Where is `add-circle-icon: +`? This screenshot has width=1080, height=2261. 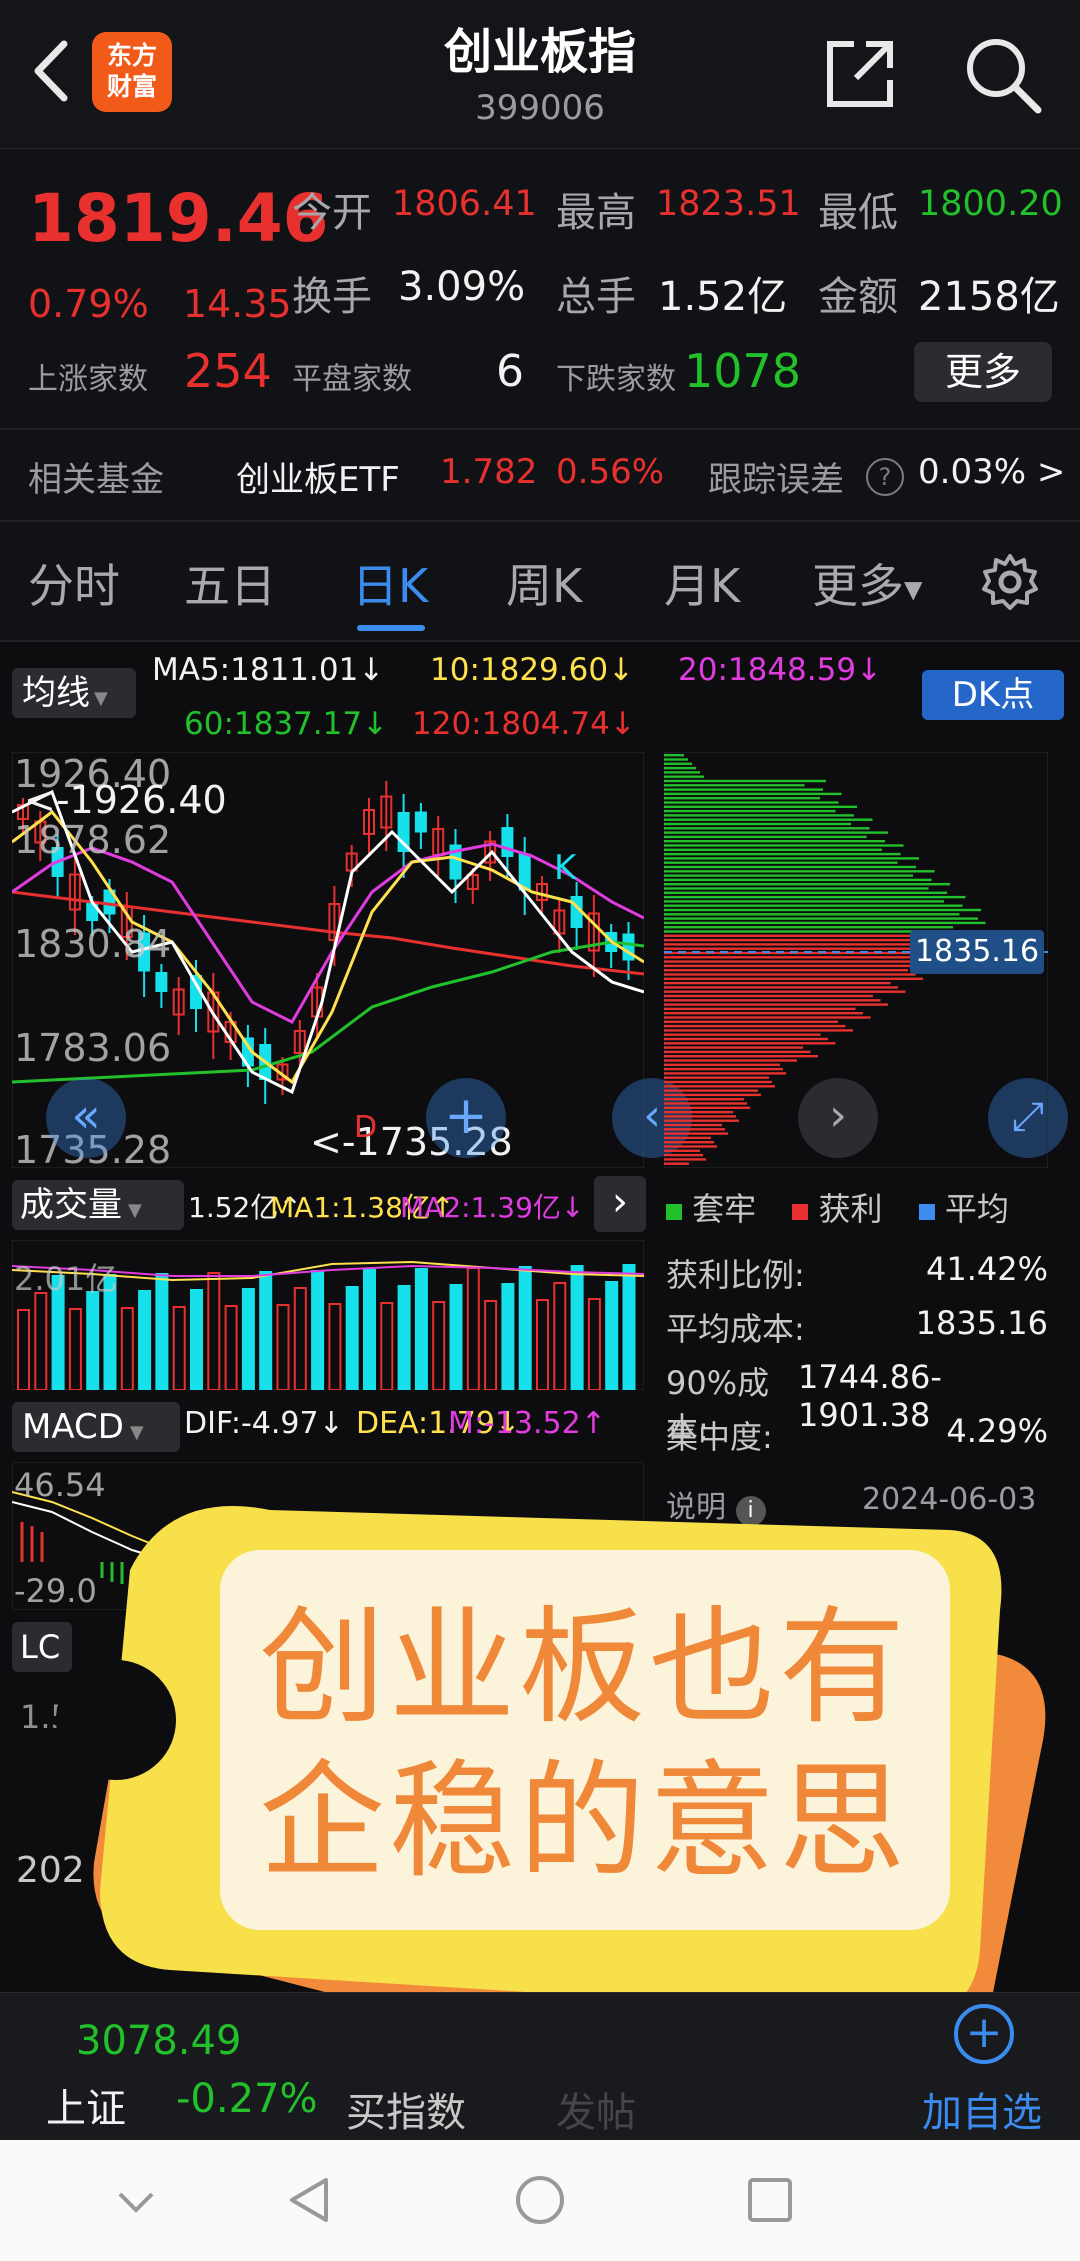
add-circle-icon: + is located at coordinates (984, 2034).